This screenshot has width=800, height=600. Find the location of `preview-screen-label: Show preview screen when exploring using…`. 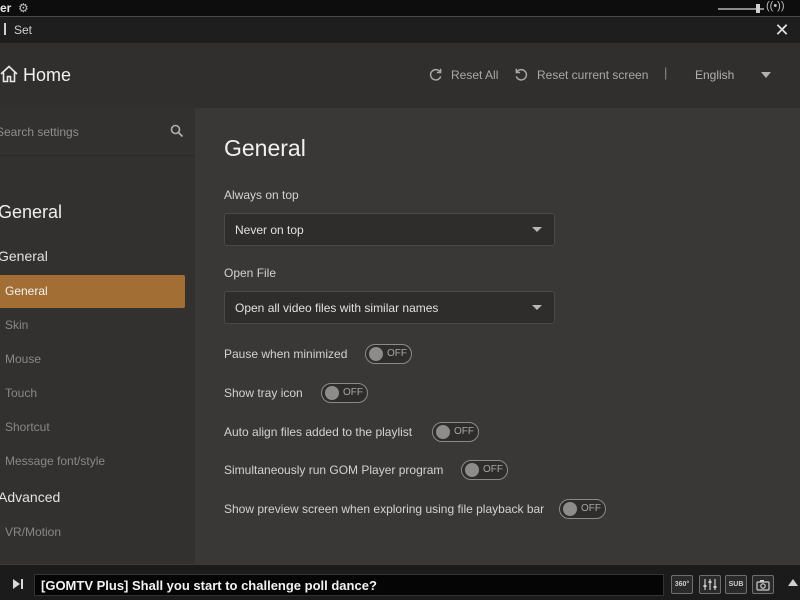

preview-screen-label: Show preview screen when exploring using… is located at coordinates (384, 509).